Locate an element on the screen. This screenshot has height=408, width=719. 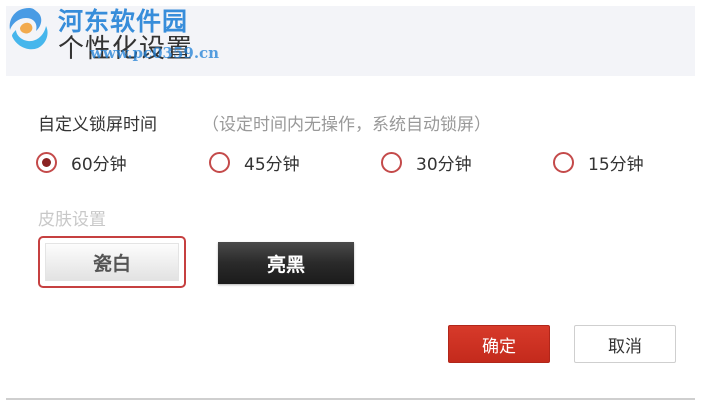
skin-option-porcelain-white: 瓷白 is located at coordinates (112, 262).